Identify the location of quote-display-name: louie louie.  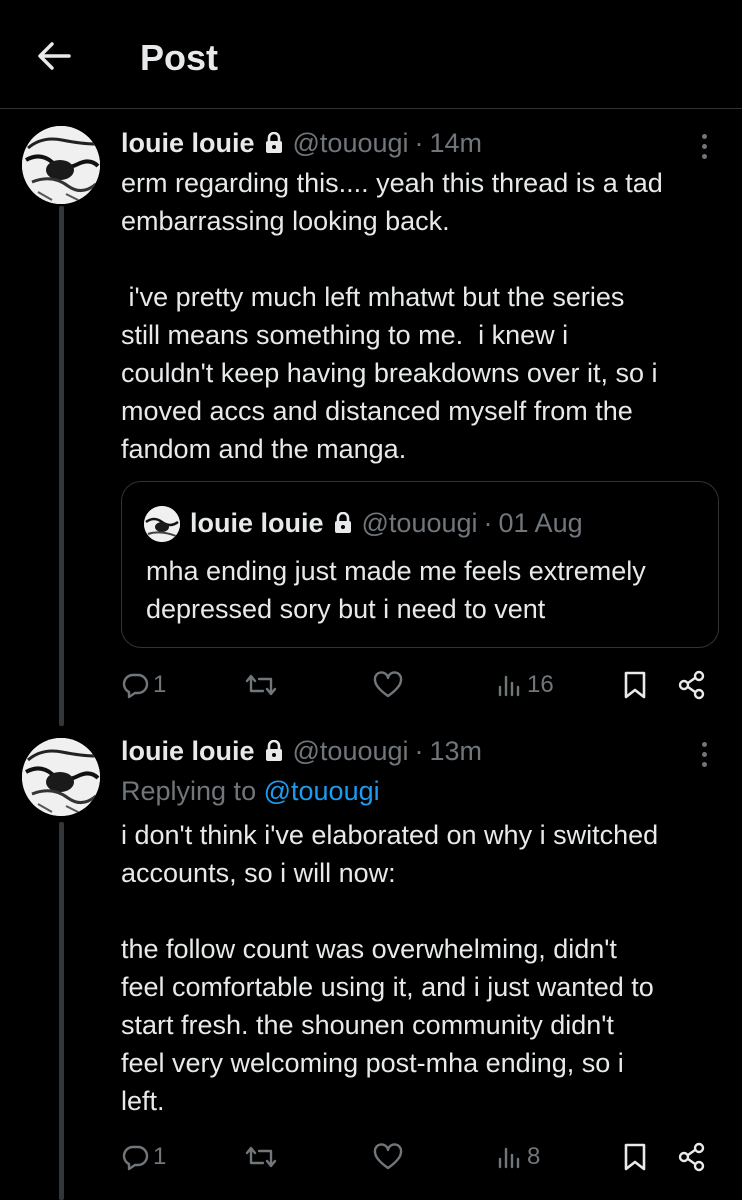
(257, 523).